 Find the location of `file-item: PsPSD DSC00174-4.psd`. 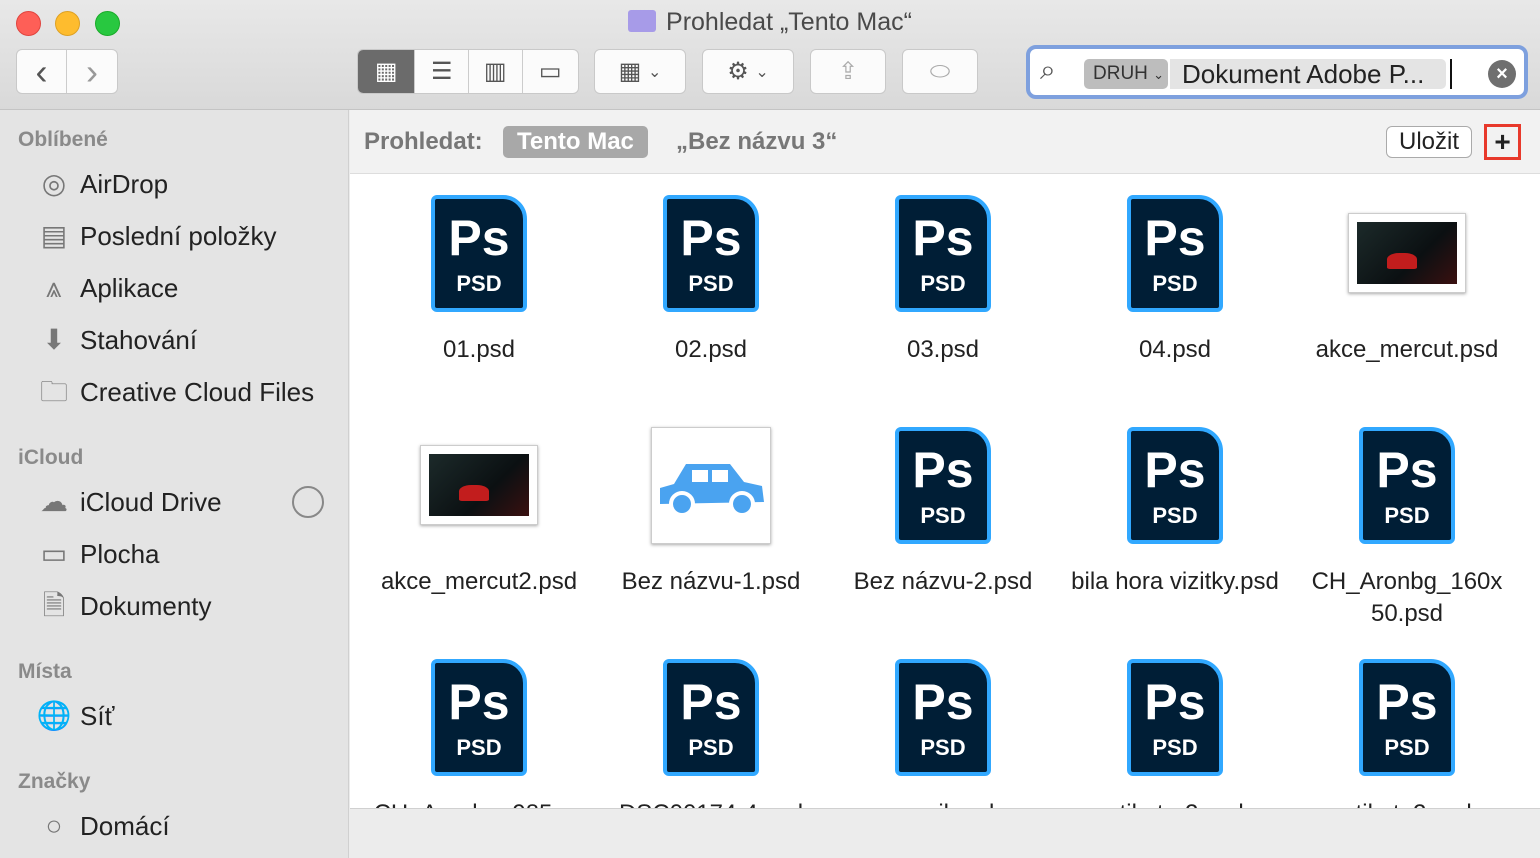

file-item: PsPSD DSC00174-4.psd is located at coordinates (711, 733).